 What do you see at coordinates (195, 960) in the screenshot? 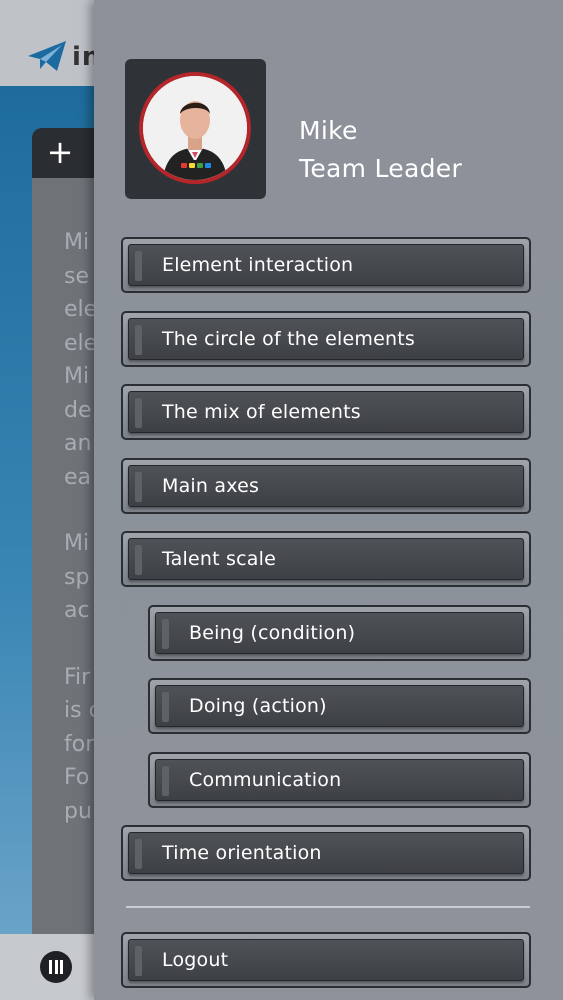
I see `logout-label: Logout` at bounding box center [195, 960].